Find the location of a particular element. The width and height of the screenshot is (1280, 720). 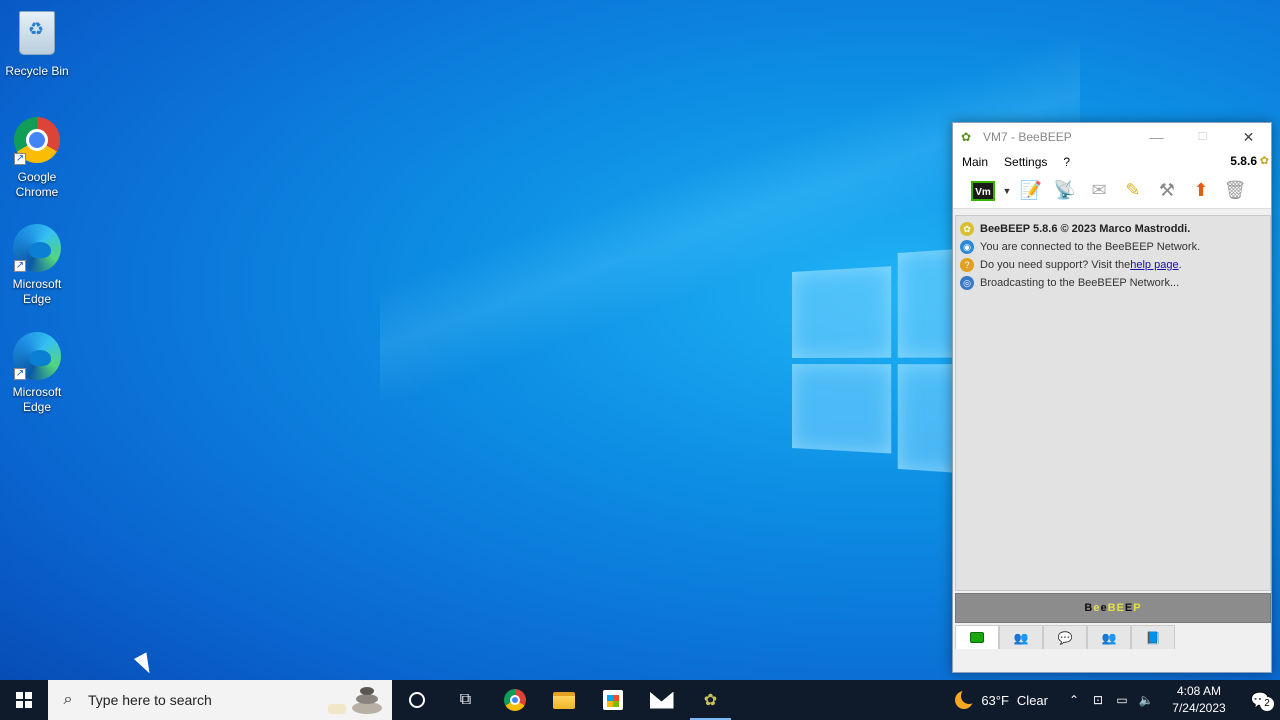

profile-button: 📝 is located at coordinates (1031, 191).